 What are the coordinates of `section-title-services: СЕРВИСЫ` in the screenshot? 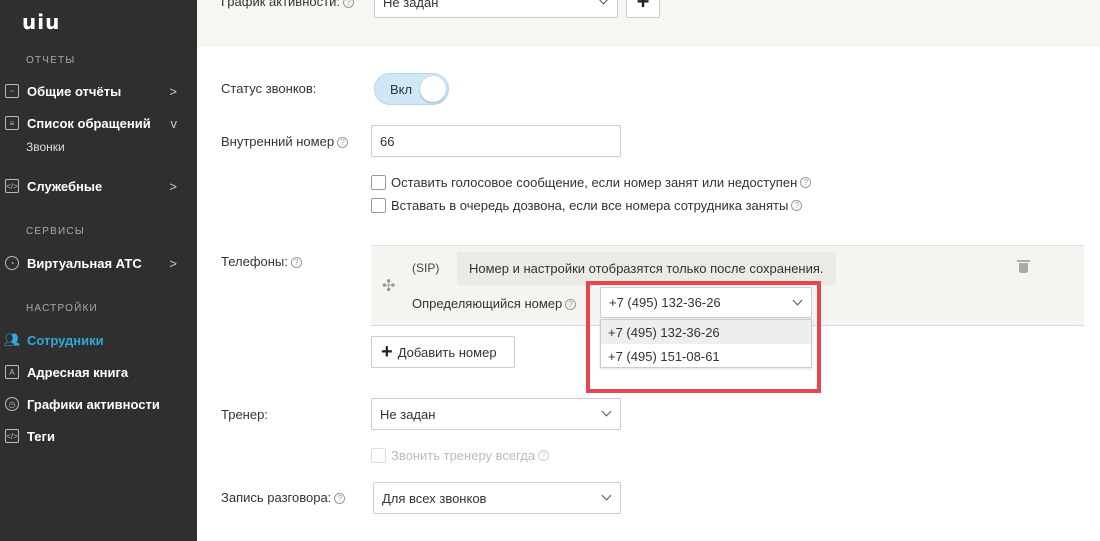 It's located at (55, 231).